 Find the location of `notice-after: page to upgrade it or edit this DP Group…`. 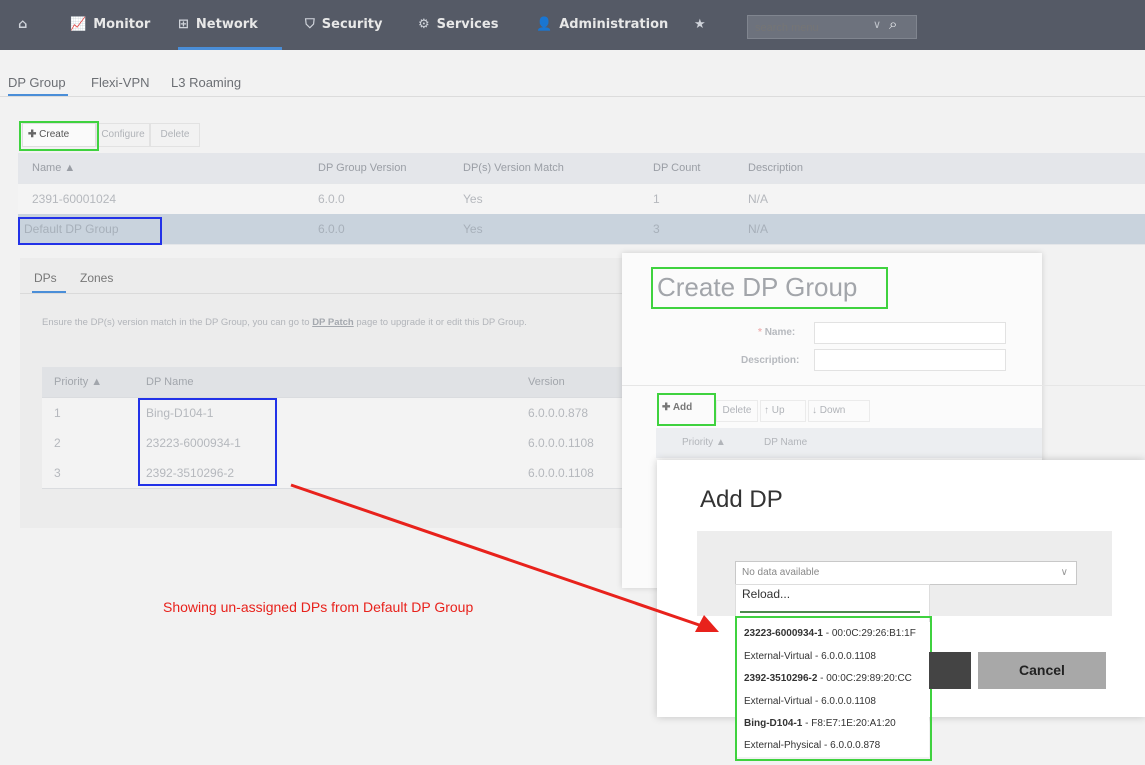

notice-after: page to upgrade it or edit this DP Group… is located at coordinates (440, 322).